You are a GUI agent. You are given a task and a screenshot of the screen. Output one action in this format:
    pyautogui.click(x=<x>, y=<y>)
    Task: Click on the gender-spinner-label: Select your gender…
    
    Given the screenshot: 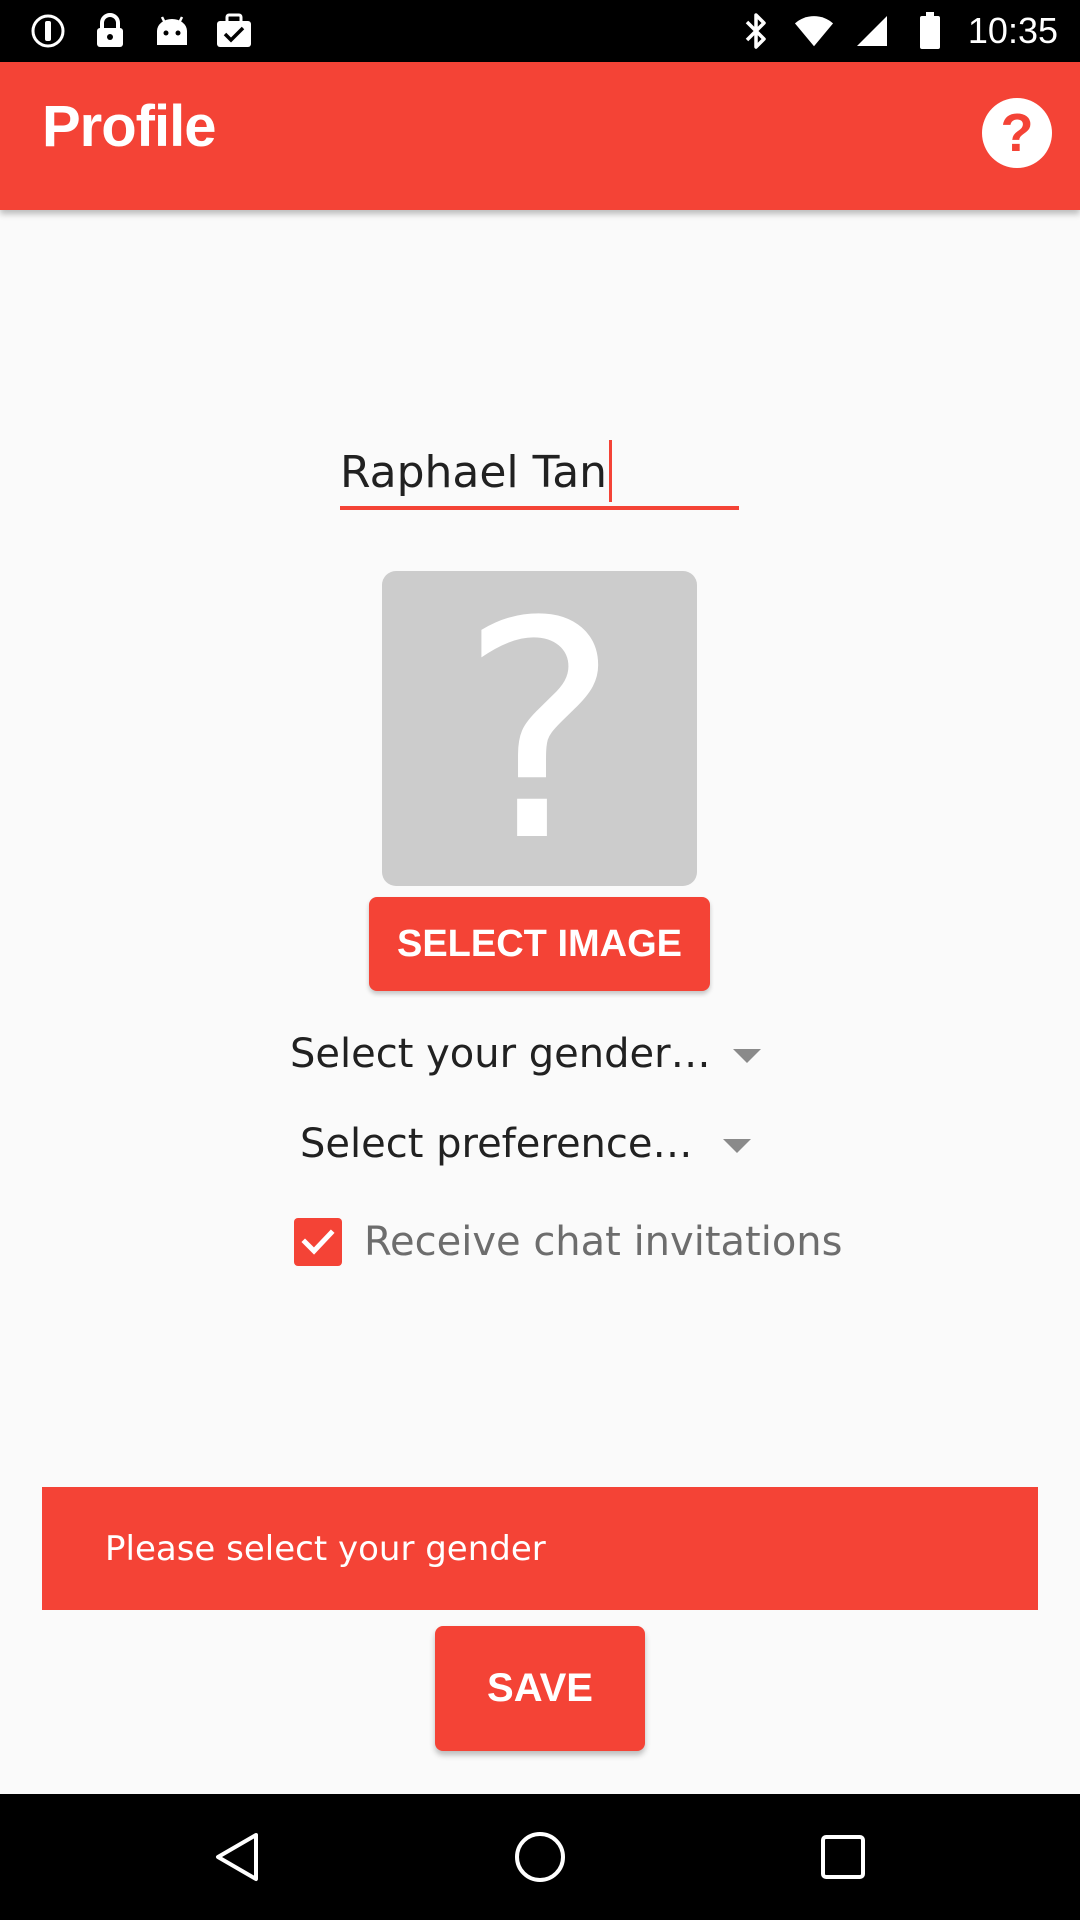 What is the action you would take?
    pyautogui.click(x=500, y=1054)
    